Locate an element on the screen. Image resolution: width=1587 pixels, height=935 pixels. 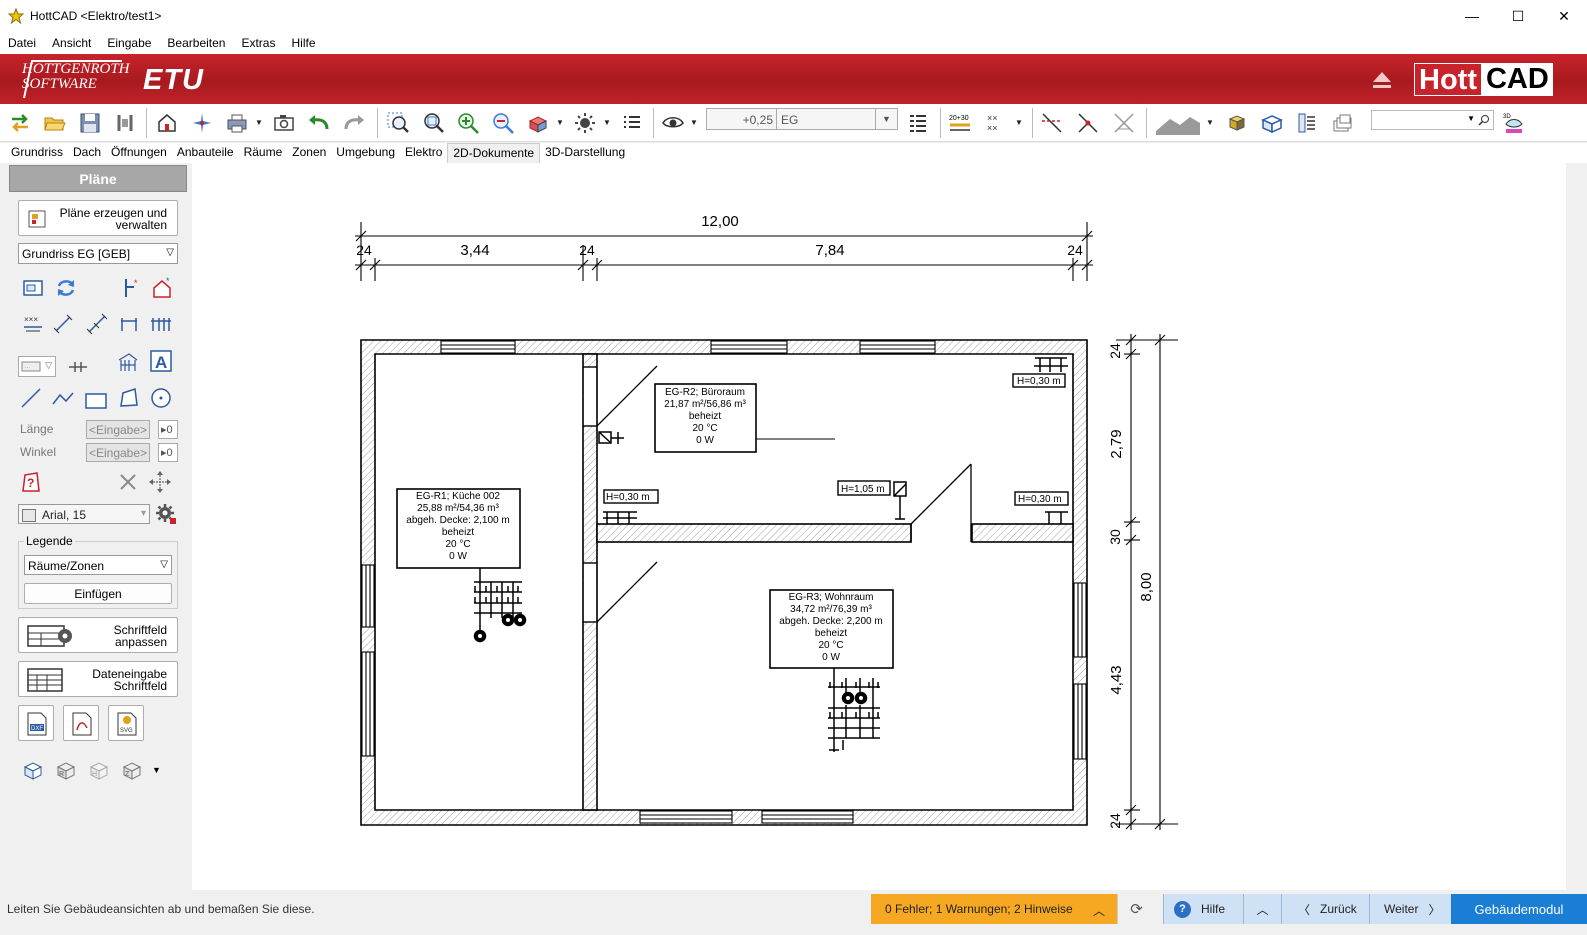
rectangle-icon is located at coordinates (96, 400).